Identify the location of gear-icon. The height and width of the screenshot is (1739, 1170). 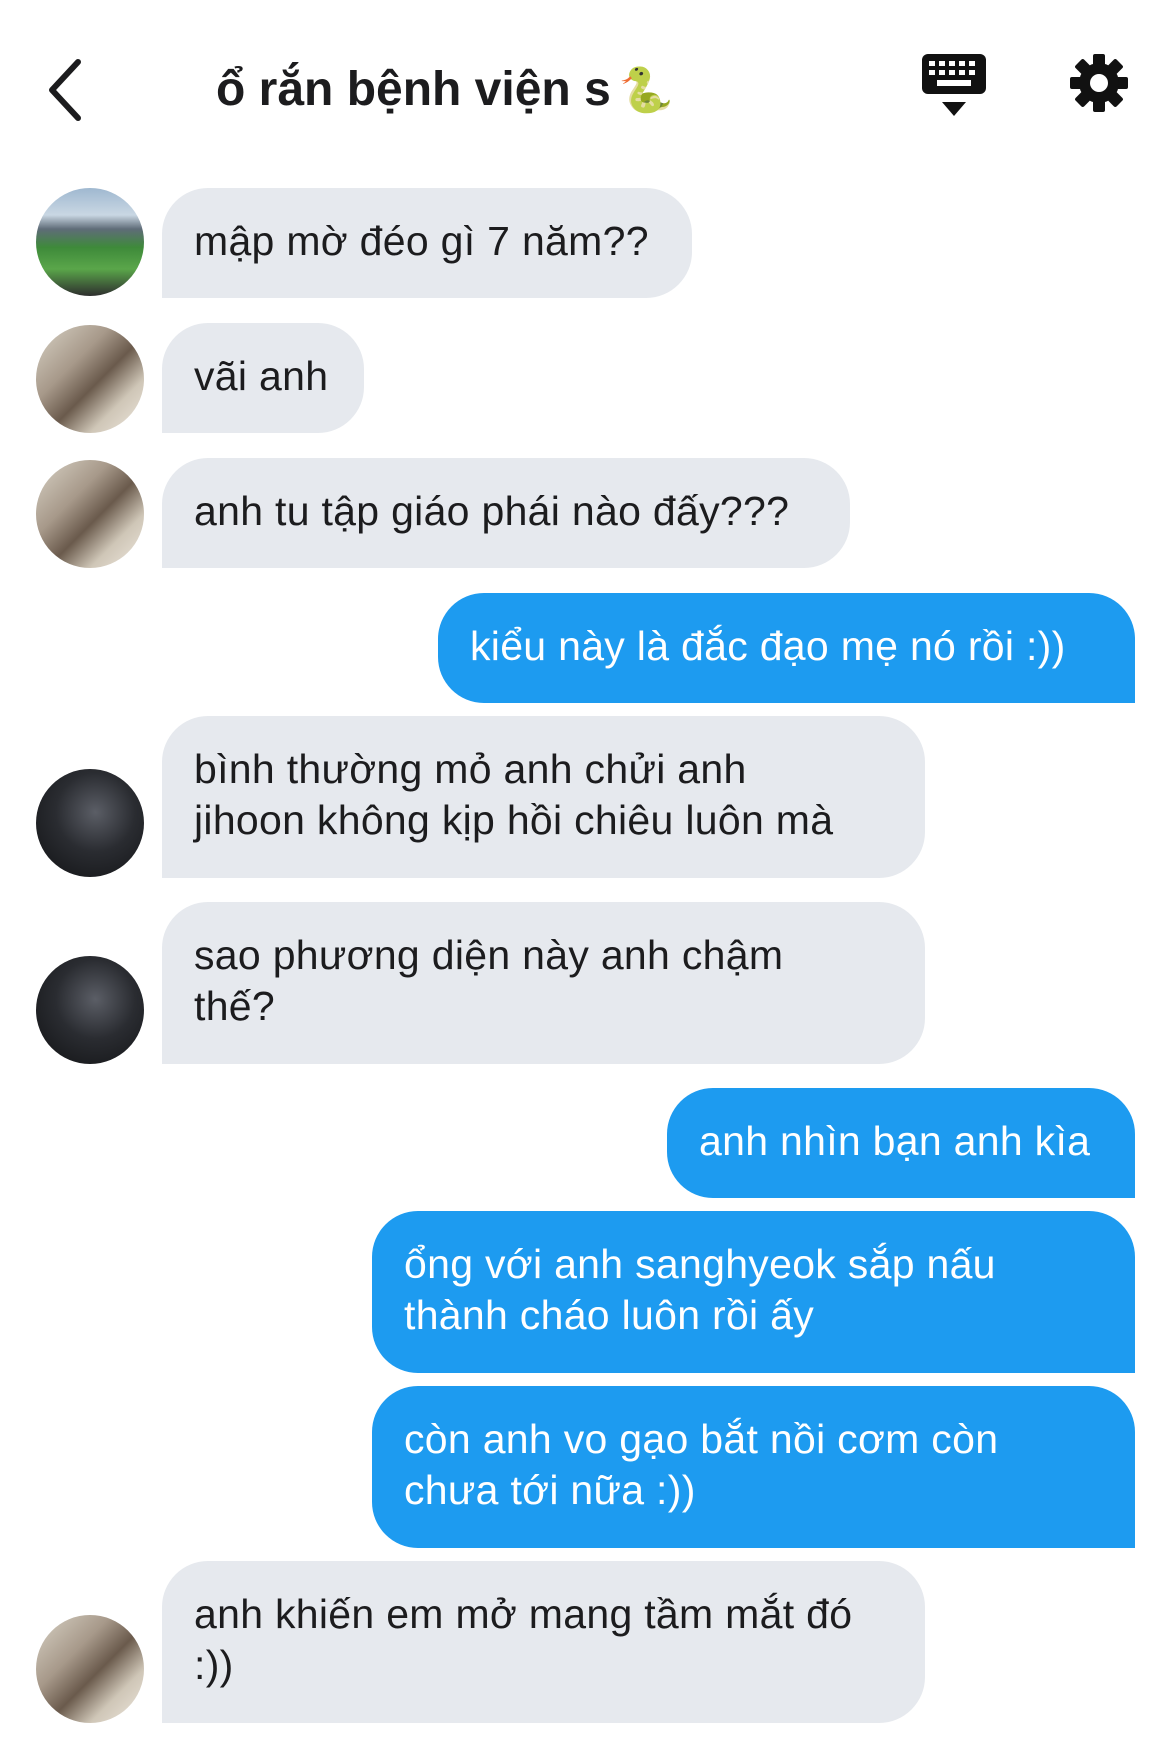
(1099, 83).